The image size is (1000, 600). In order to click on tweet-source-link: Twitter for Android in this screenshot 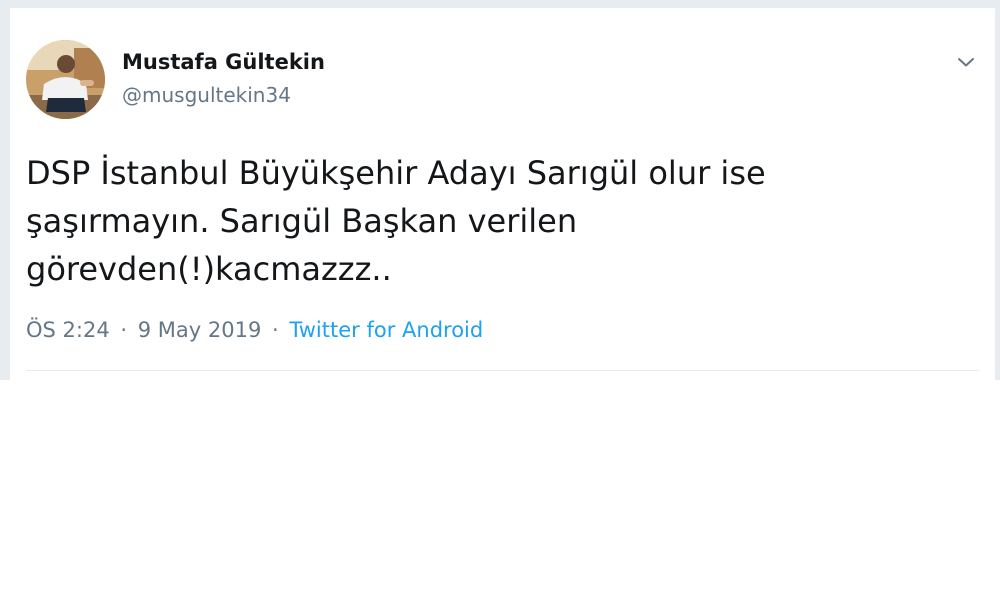, I will do `click(386, 330)`.